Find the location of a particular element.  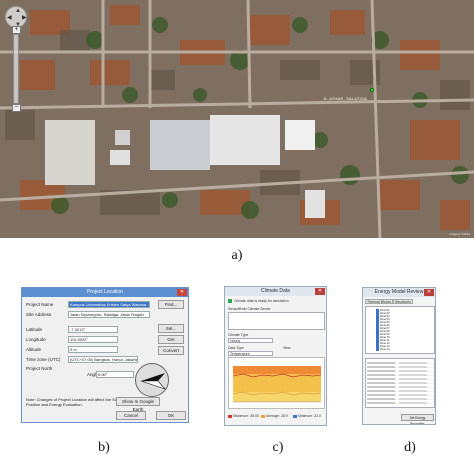

data-type-select: Temperature is located at coordinates (250, 353).